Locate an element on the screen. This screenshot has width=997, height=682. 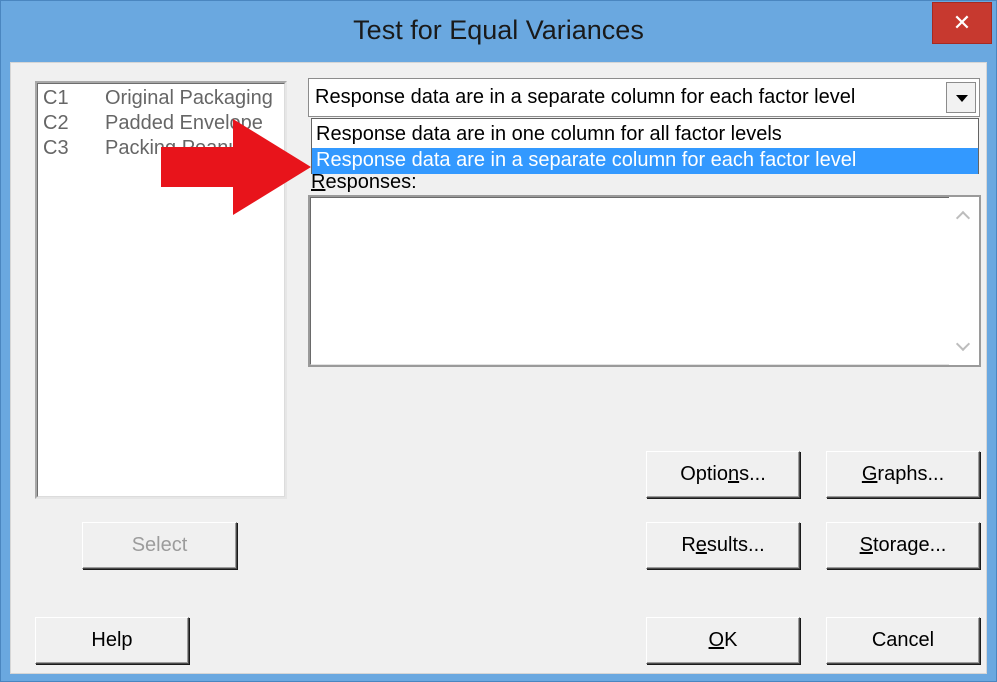
scroll-up-icon is located at coordinates (963, 217).